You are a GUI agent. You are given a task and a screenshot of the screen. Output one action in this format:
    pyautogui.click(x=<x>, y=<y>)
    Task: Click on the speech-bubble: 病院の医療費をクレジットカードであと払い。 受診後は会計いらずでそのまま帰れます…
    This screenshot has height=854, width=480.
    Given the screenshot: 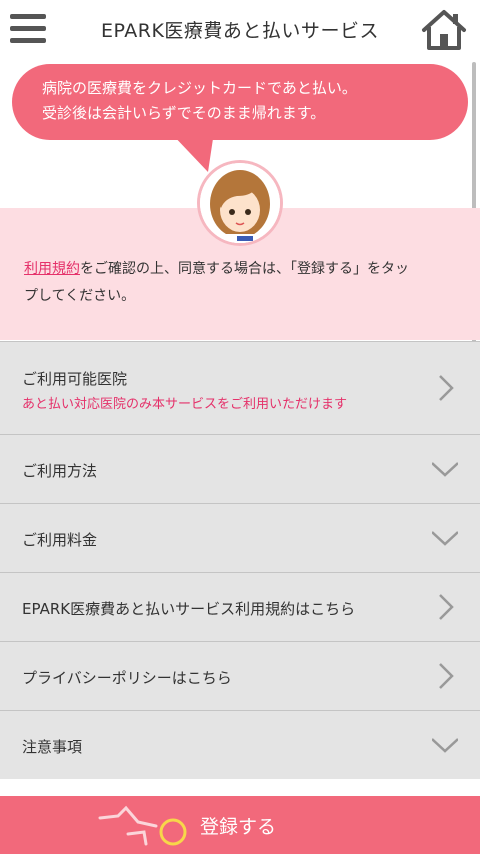 What is the action you would take?
    pyautogui.click(x=240, y=102)
    